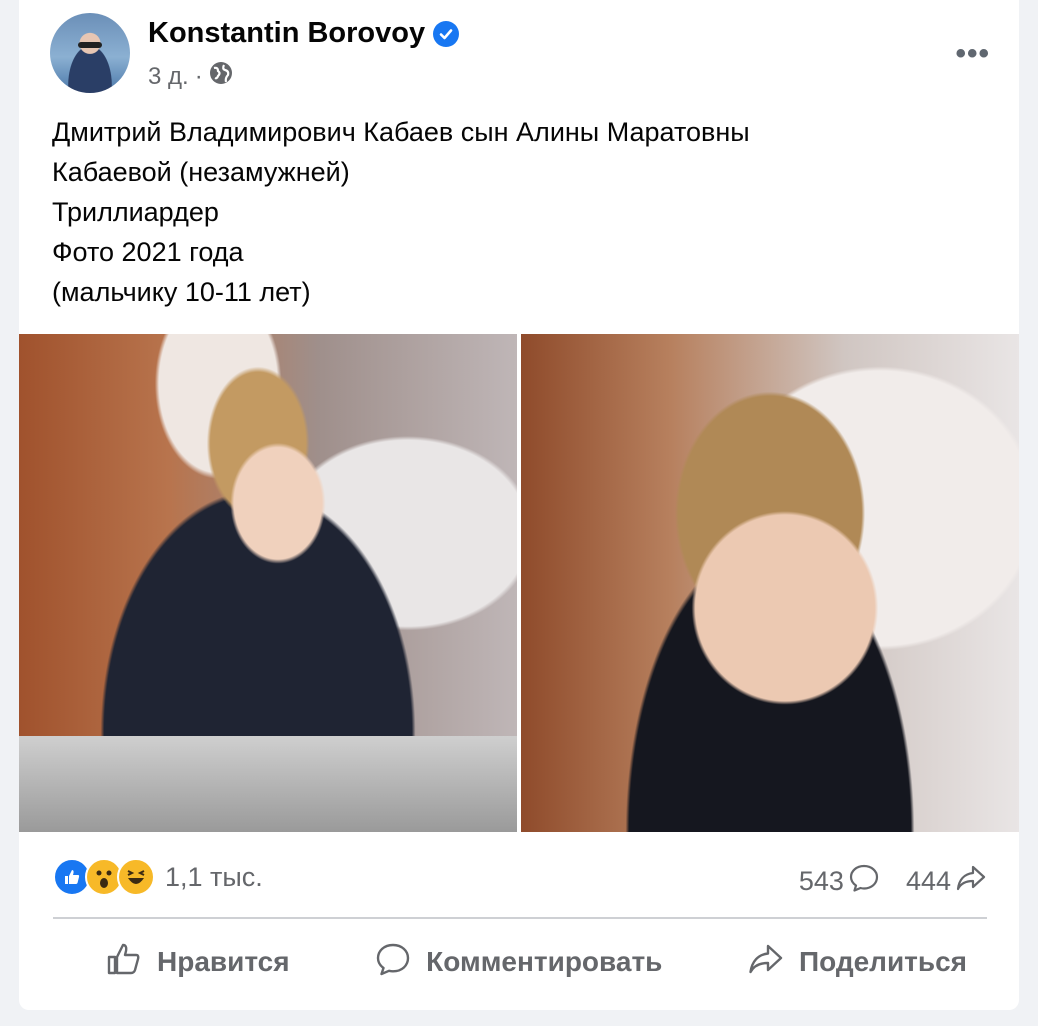  What do you see at coordinates (393, 962) in the screenshot?
I see `comment-bubble-icon` at bounding box center [393, 962].